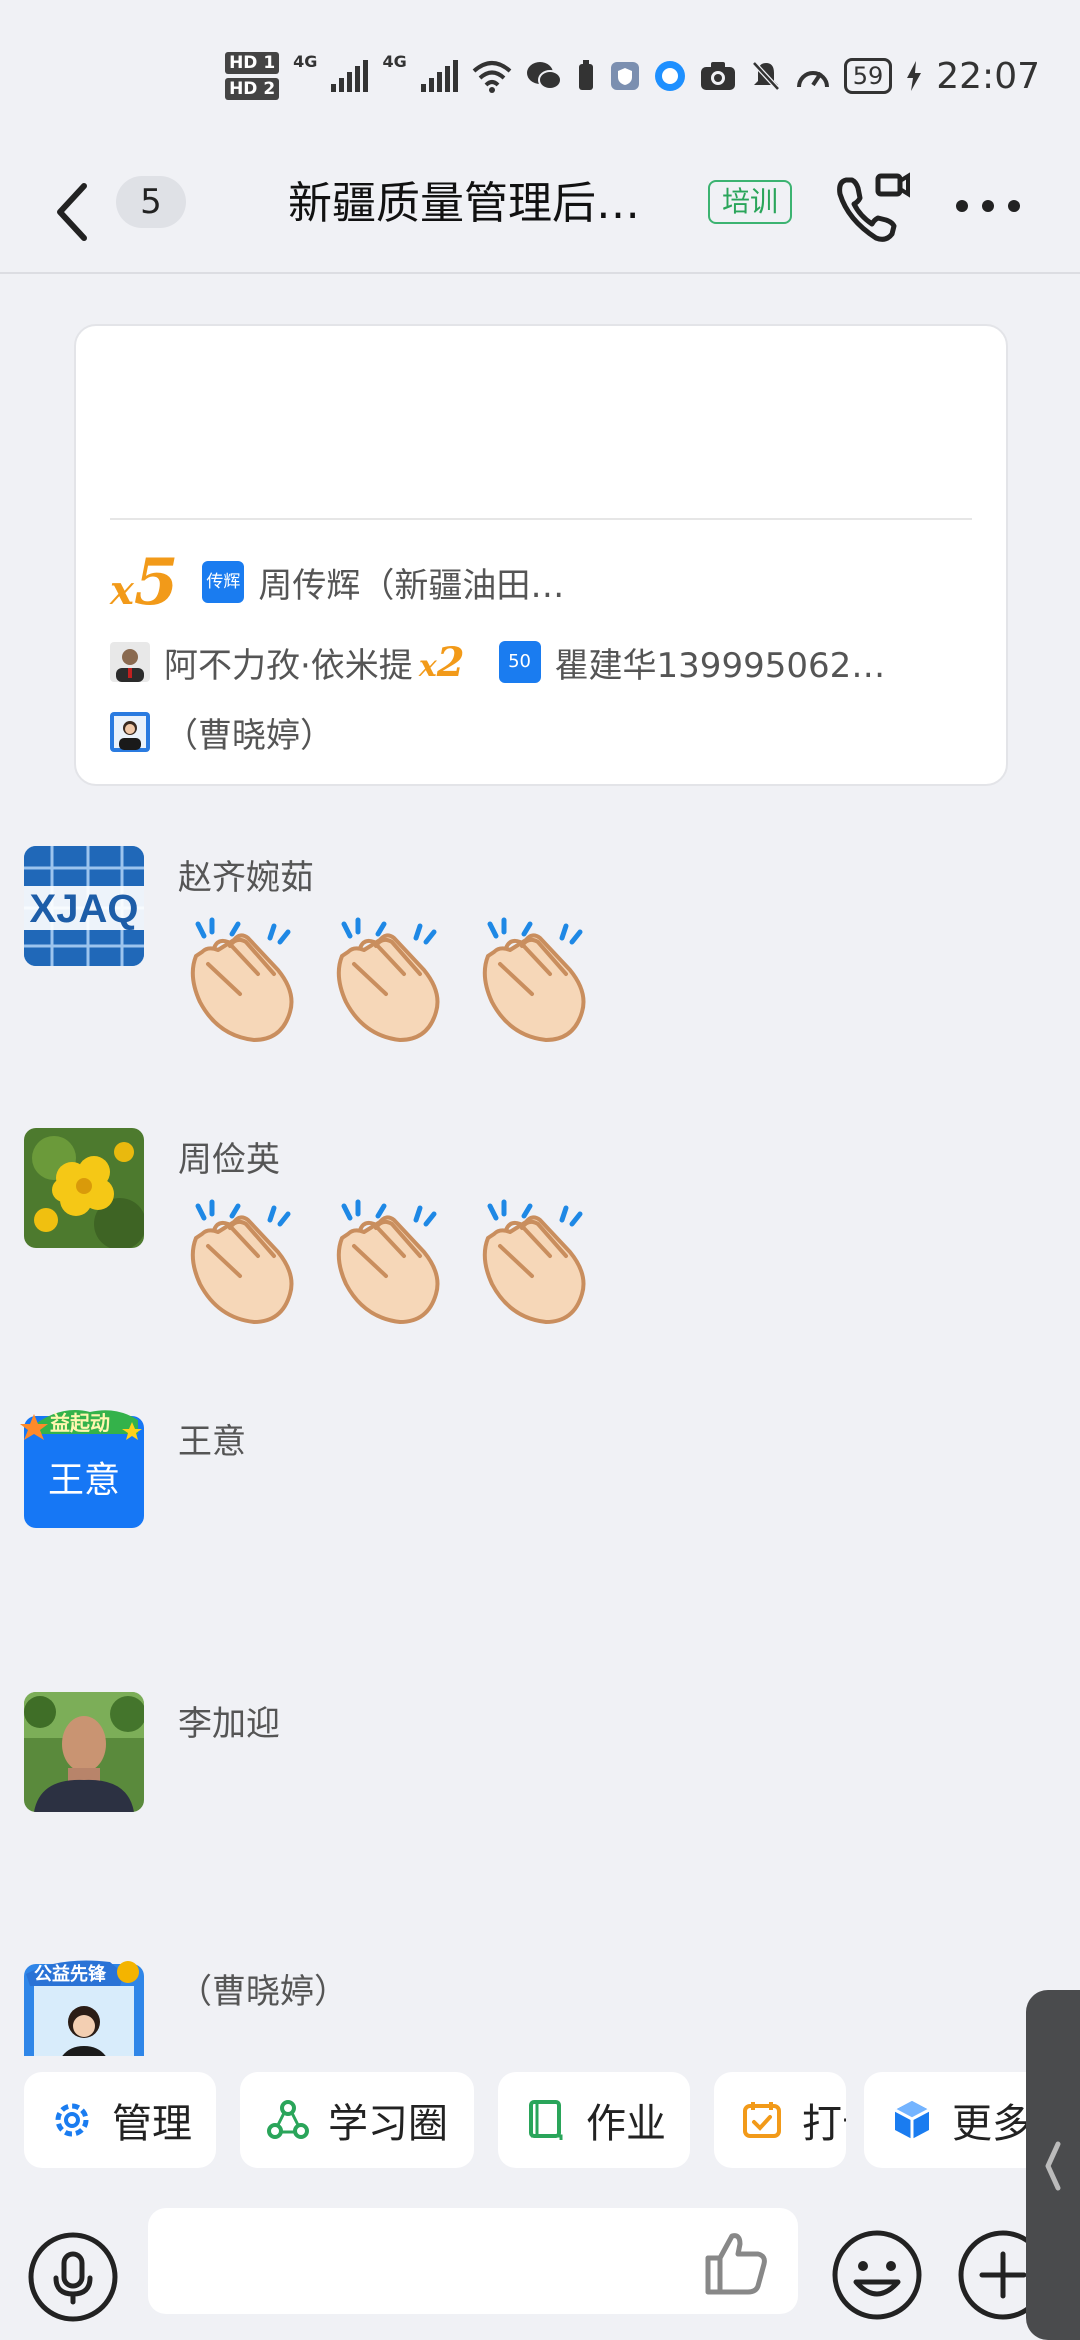 The width and height of the screenshot is (1080, 2340). I want to click on input-bar, so click(540, 2265).